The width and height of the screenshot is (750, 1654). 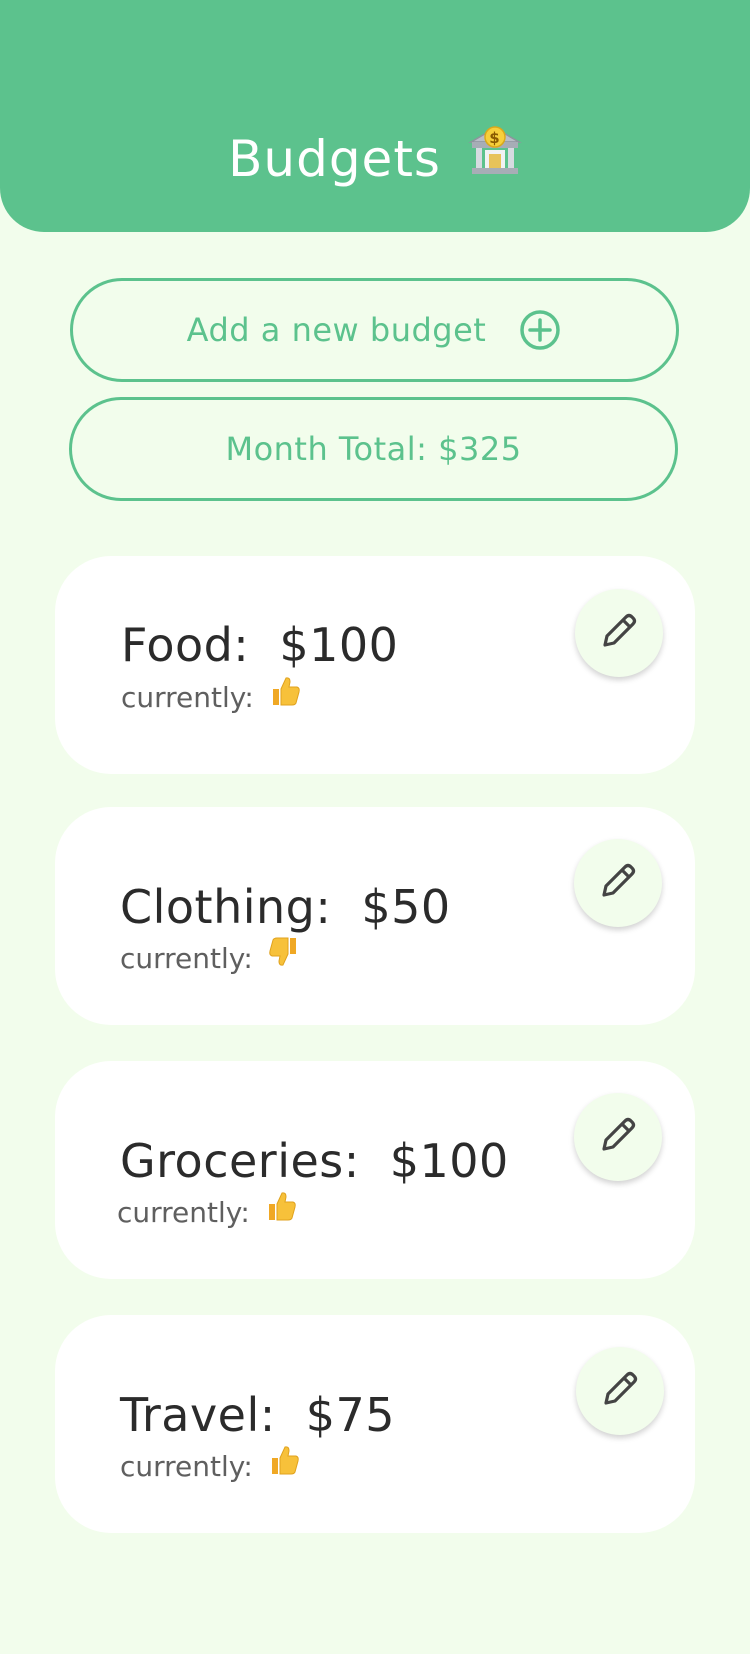 What do you see at coordinates (226, 907) in the screenshot?
I see `budget-name: Clothing:` at bounding box center [226, 907].